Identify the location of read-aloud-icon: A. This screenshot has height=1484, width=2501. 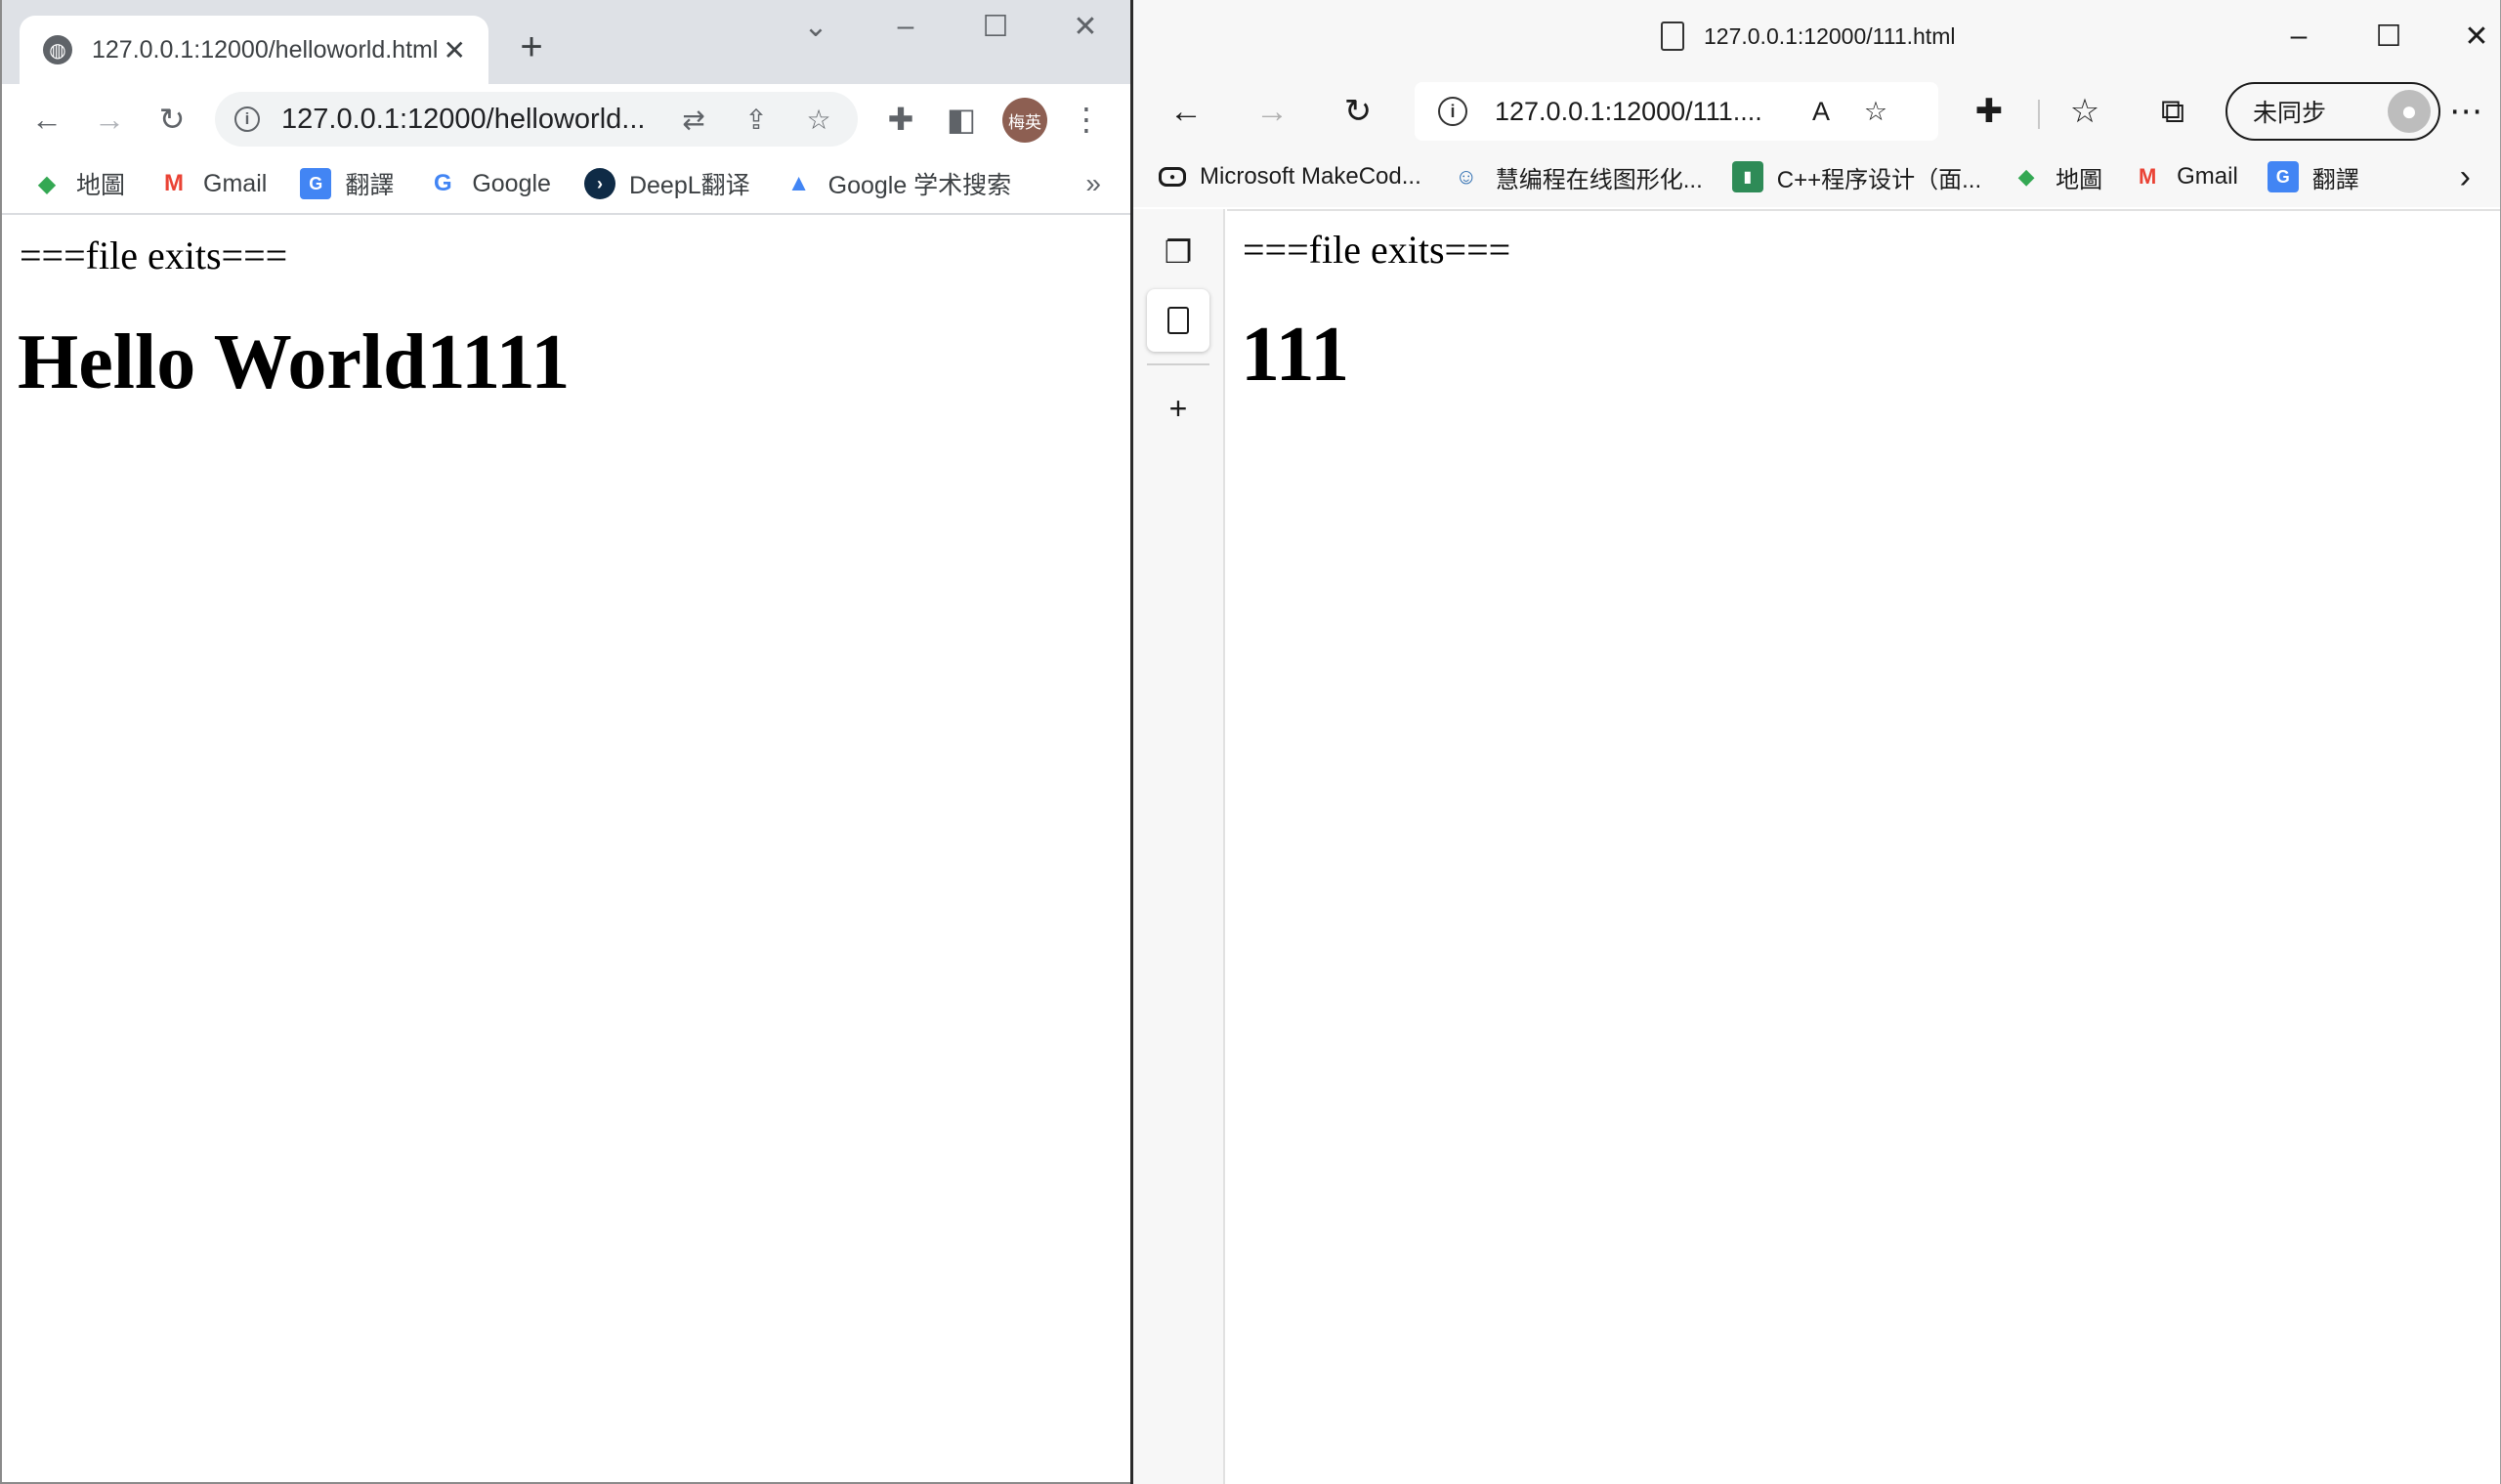
(1821, 111).